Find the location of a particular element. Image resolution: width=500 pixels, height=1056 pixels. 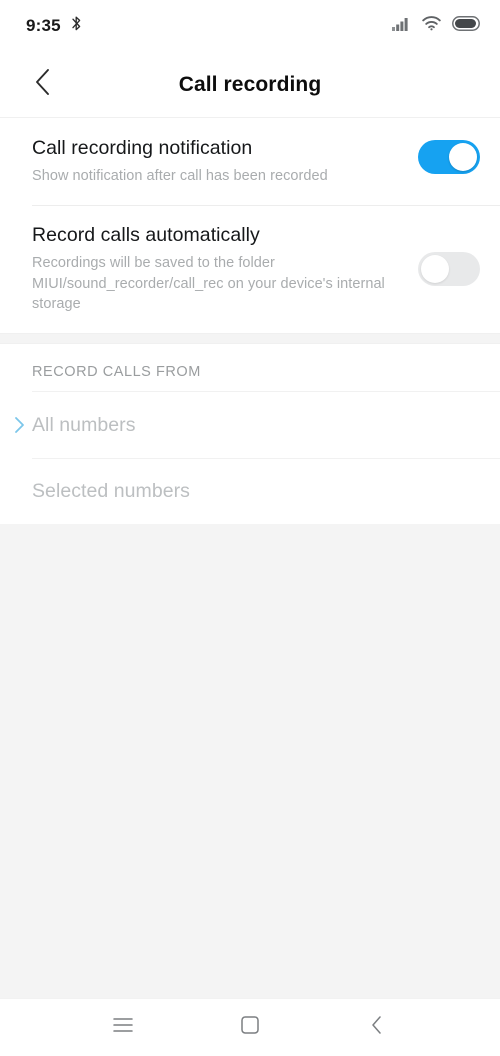

nav-recents-button is located at coordinates (123, 1028).